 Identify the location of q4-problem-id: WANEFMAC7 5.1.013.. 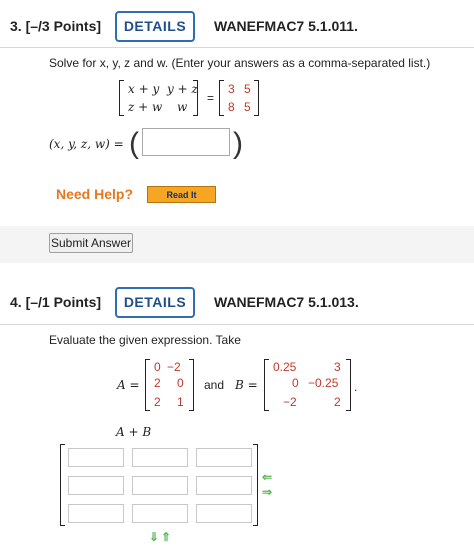
(286, 302).